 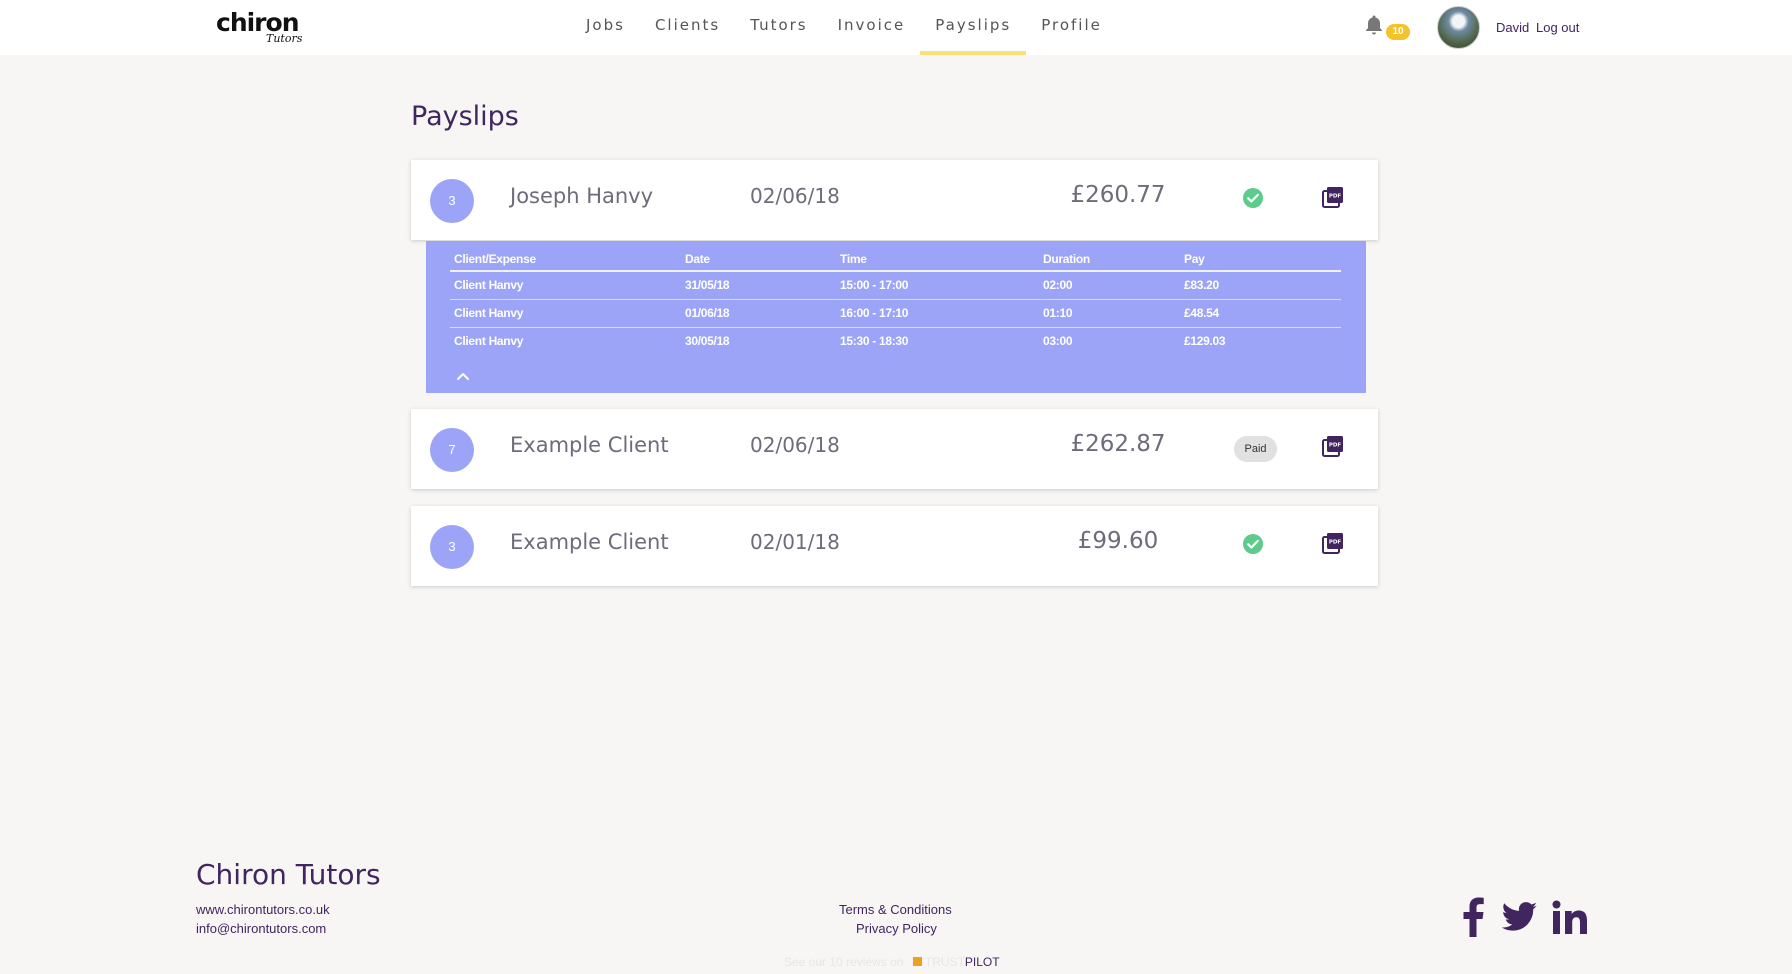 What do you see at coordinates (1118, 541) in the screenshot?
I see `payslip-amount: £99.60` at bounding box center [1118, 541].